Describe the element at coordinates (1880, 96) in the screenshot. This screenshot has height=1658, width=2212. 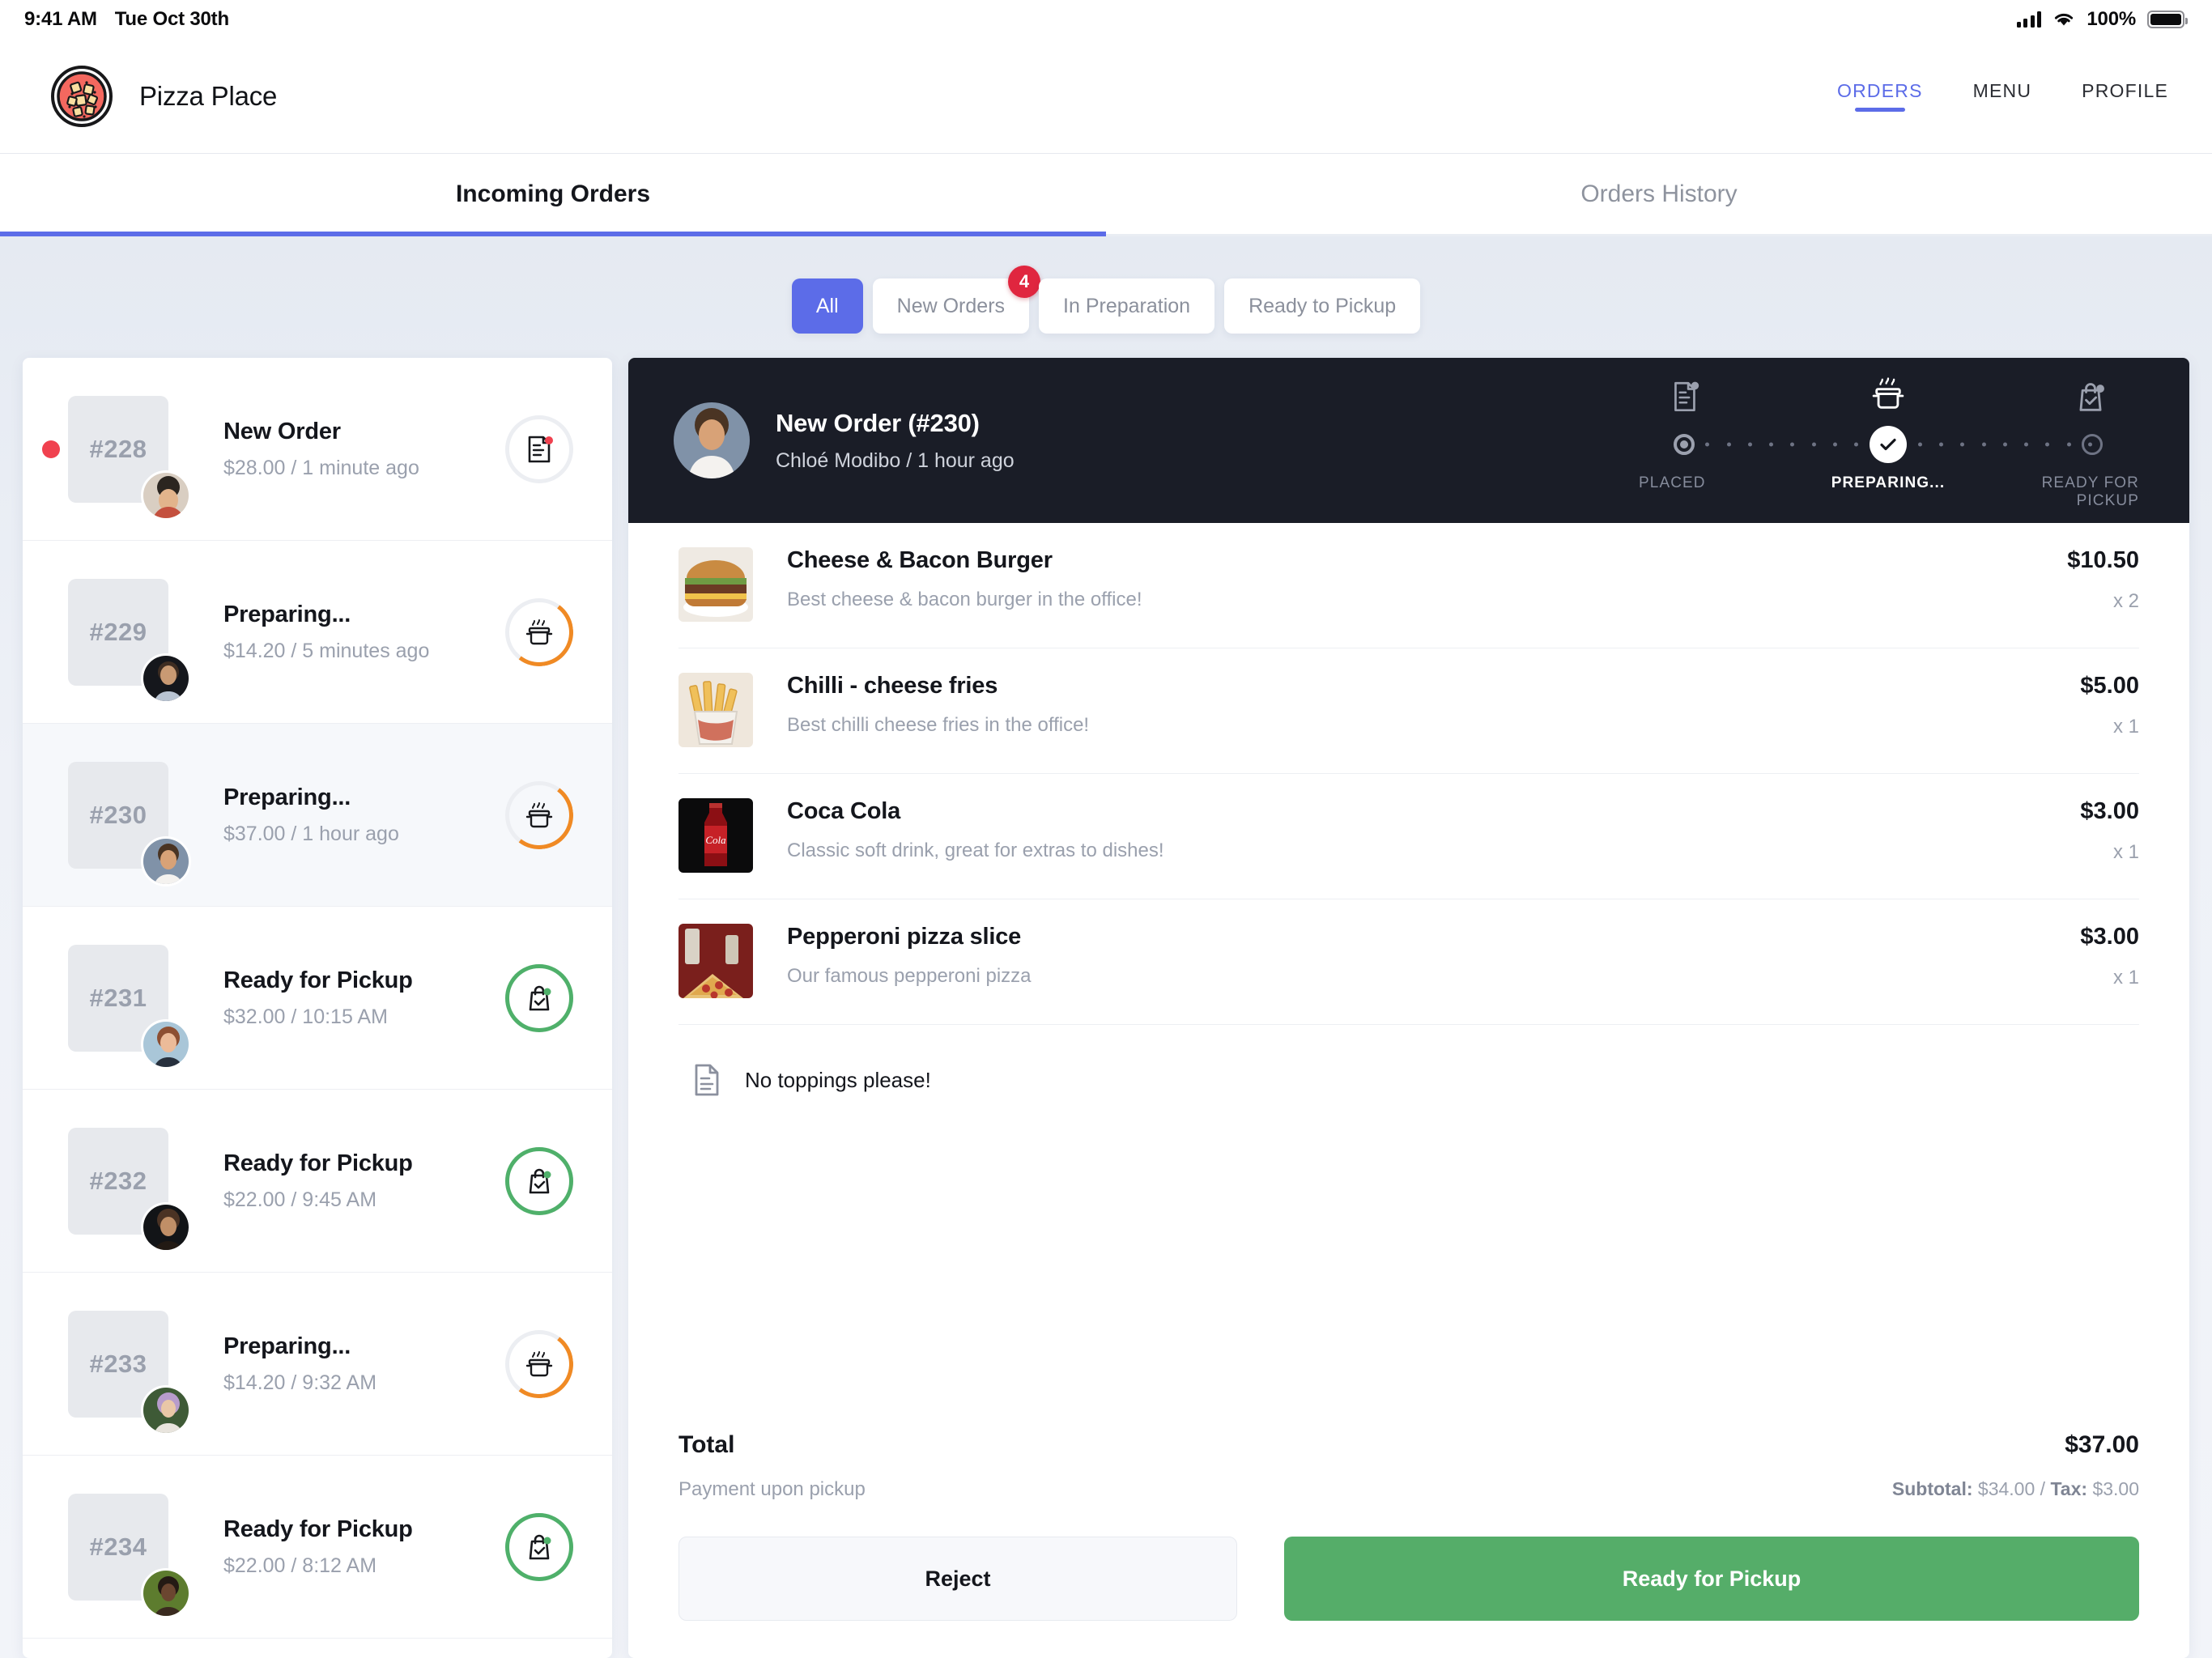
I see `topnav-item-orders: ORDERS` at that location.